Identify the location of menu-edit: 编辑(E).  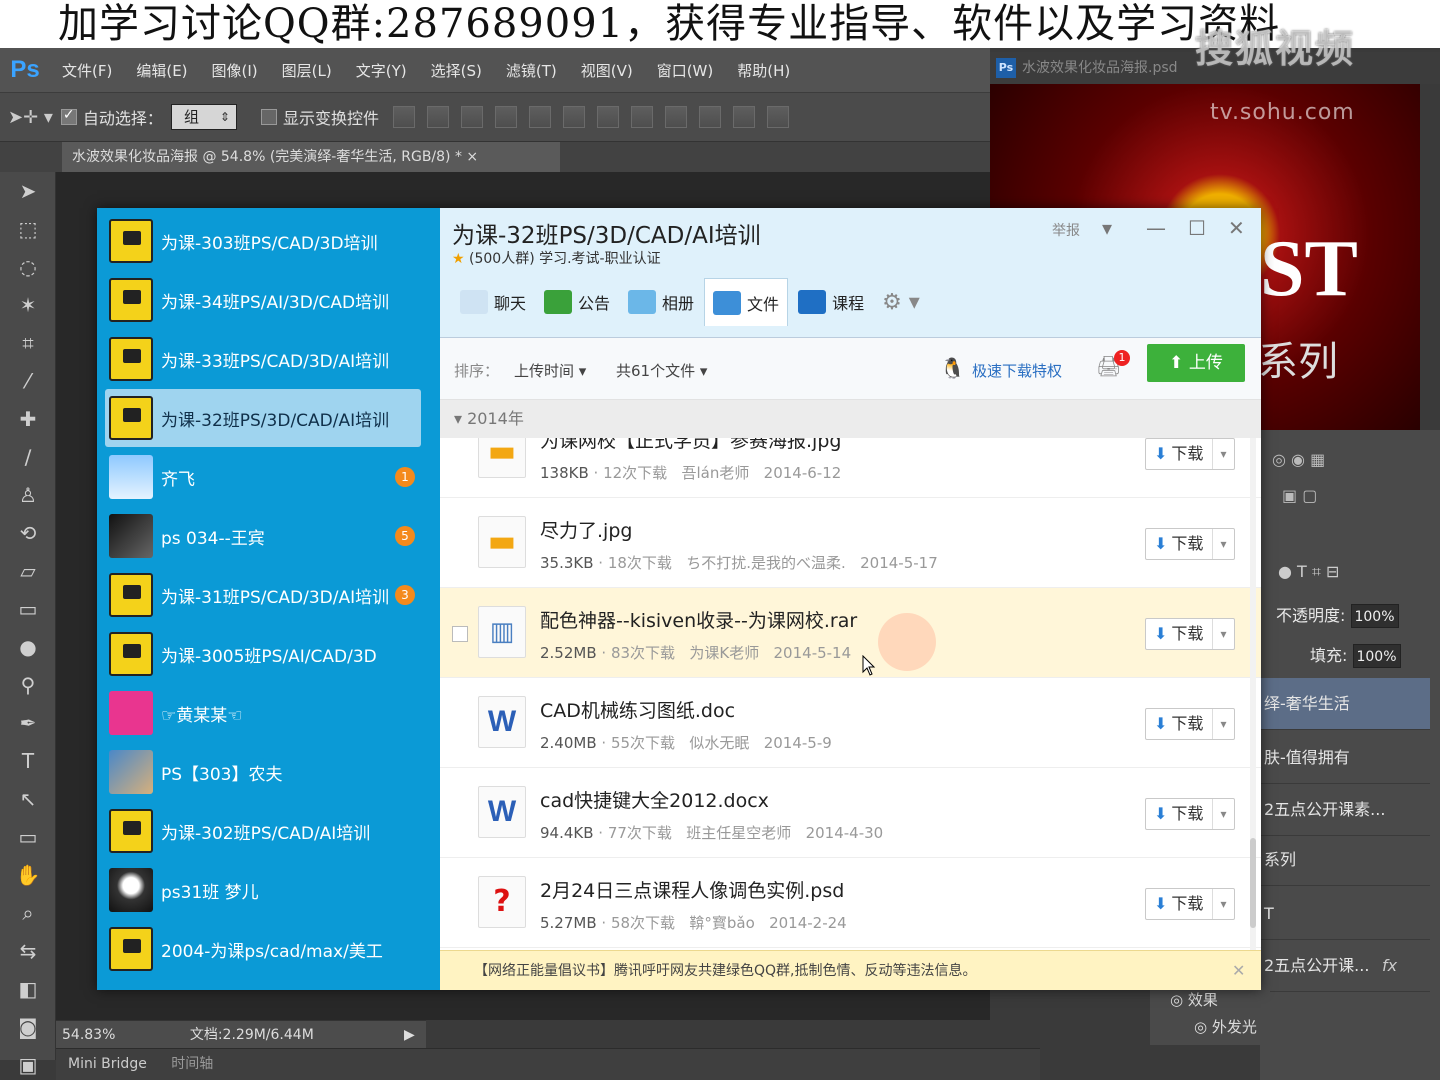
(161, 70).